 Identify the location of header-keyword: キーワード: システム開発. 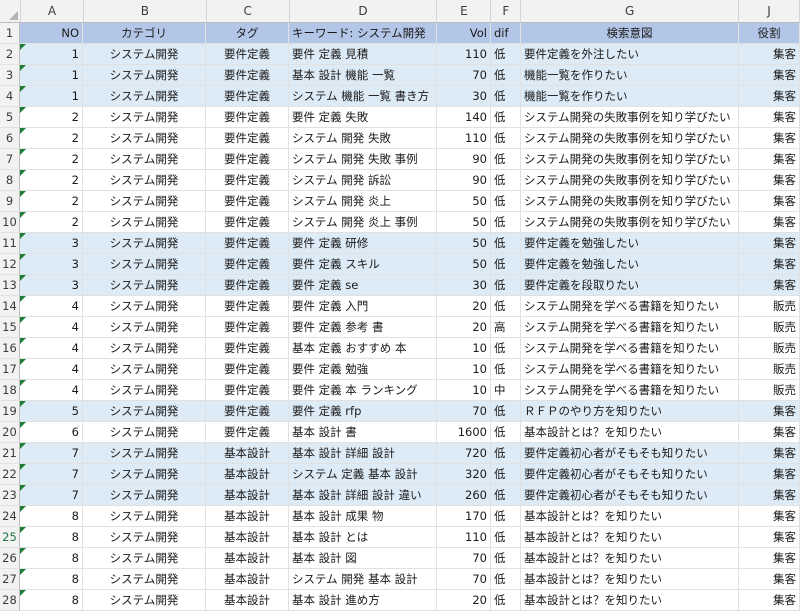
(363, 33).